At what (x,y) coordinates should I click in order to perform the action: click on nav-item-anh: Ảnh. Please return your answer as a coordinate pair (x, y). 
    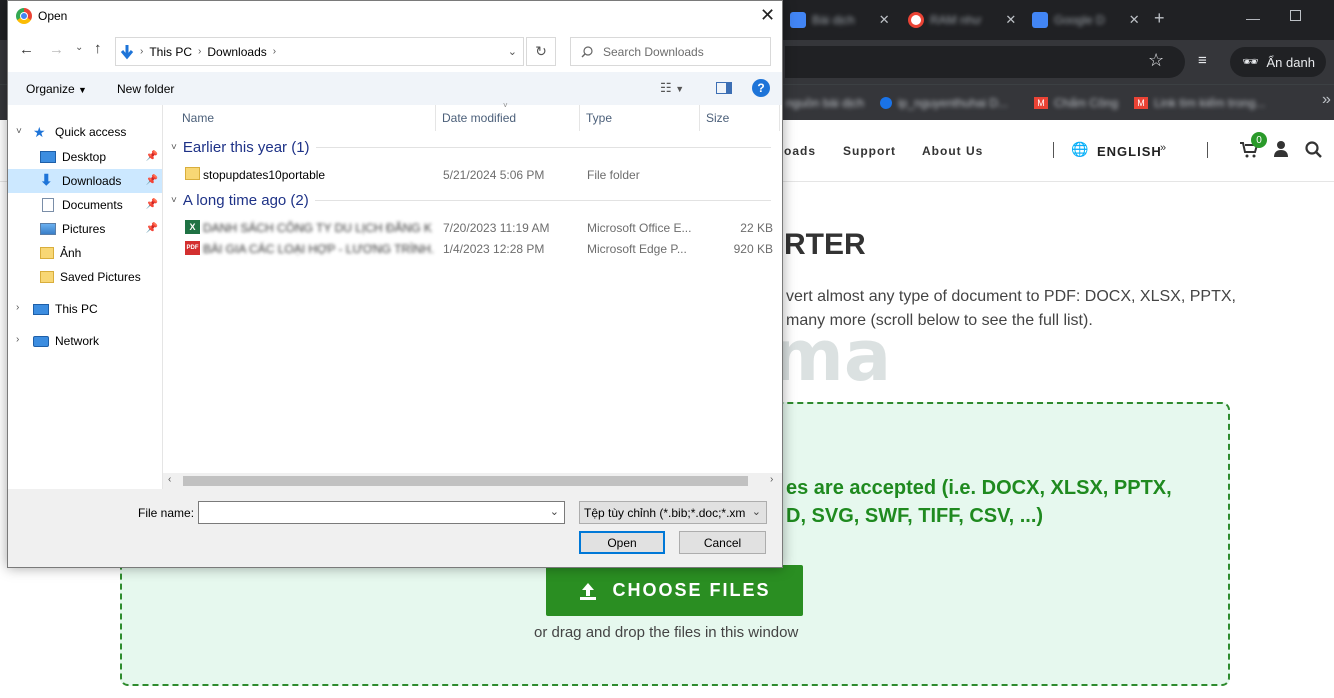
    Looking at the image, I should click on (85, 253).